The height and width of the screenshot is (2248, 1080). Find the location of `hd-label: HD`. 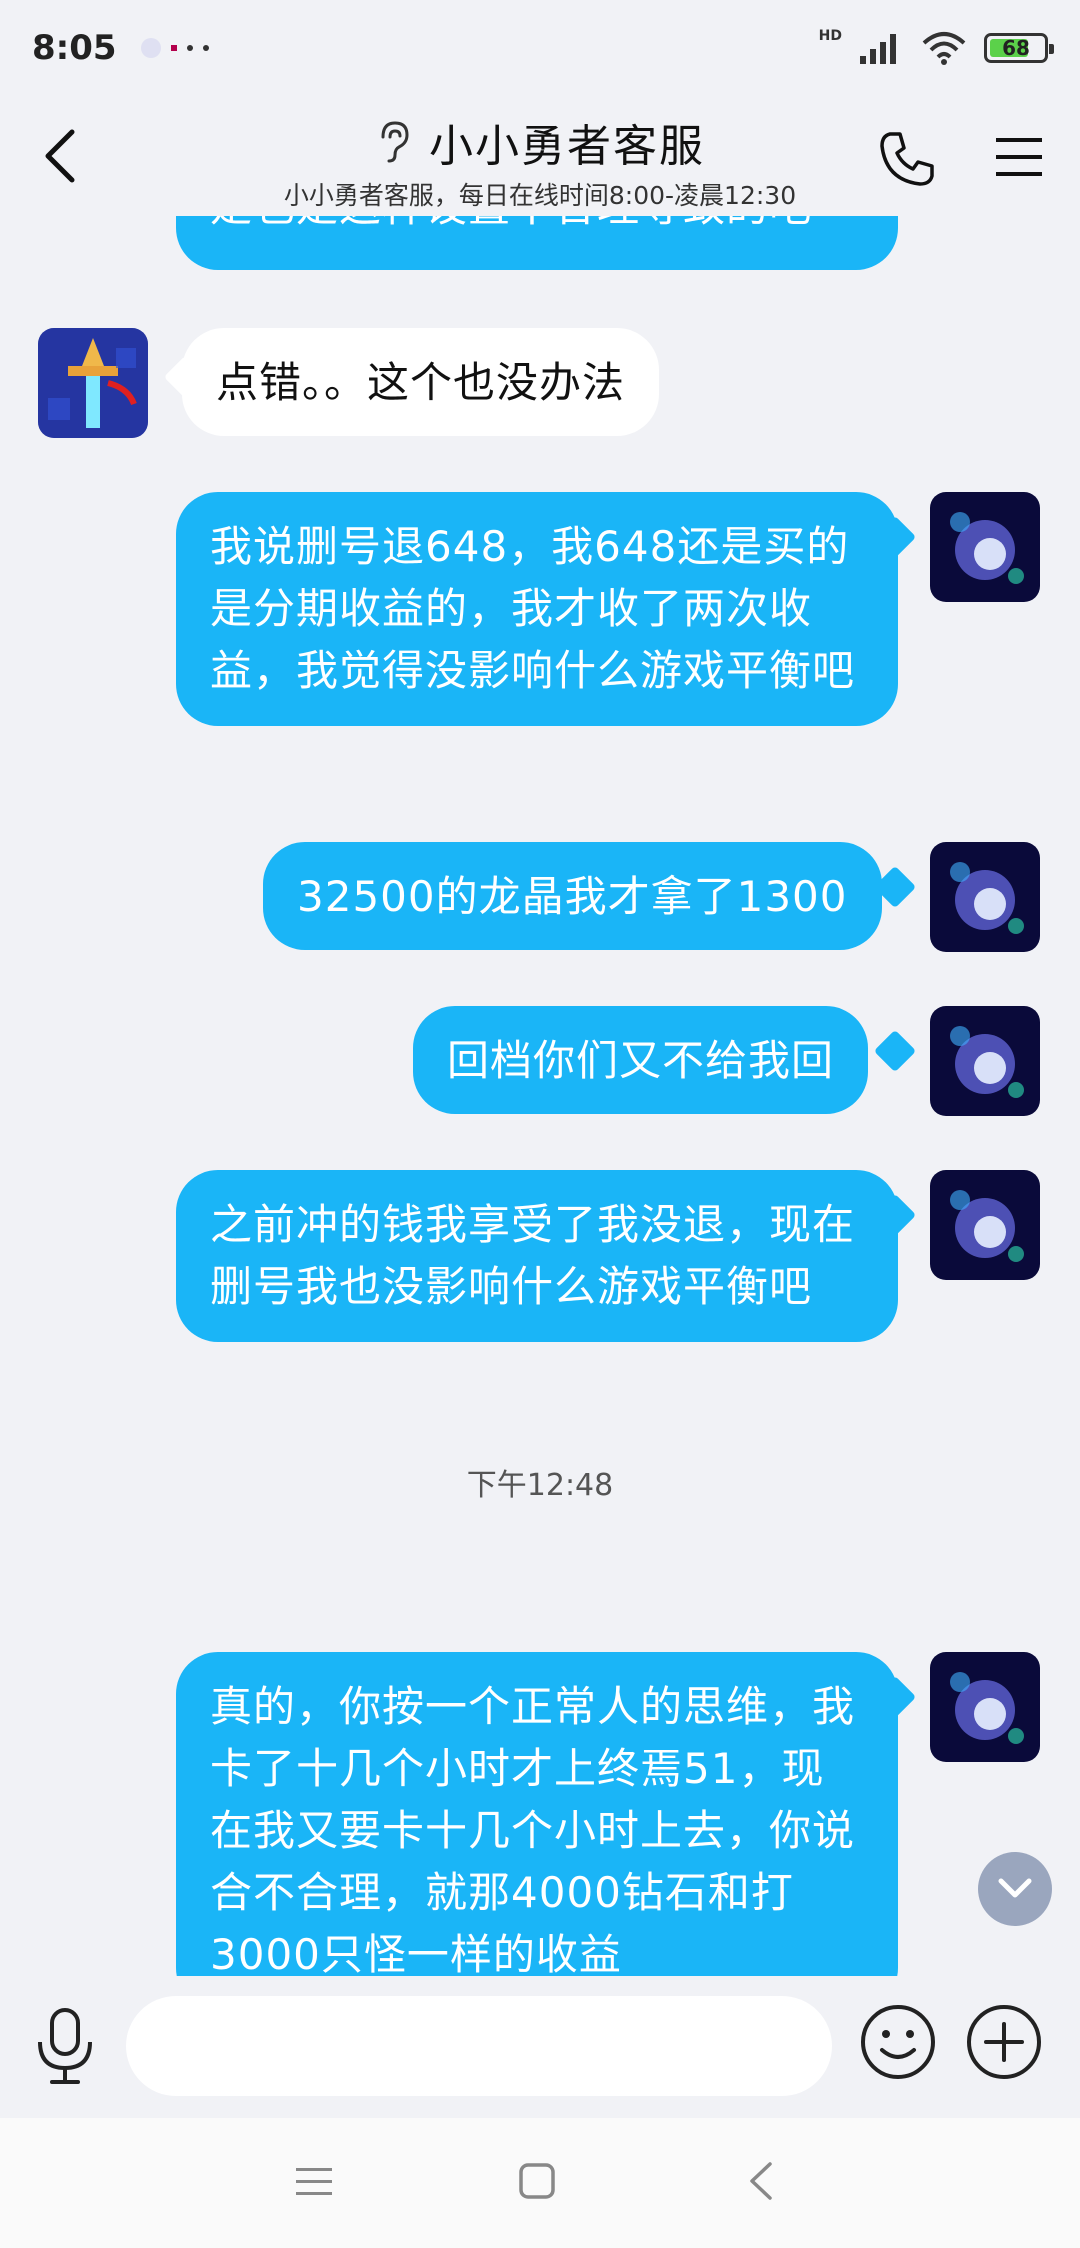

hd-label: HD is located at coordinates (830, 36).